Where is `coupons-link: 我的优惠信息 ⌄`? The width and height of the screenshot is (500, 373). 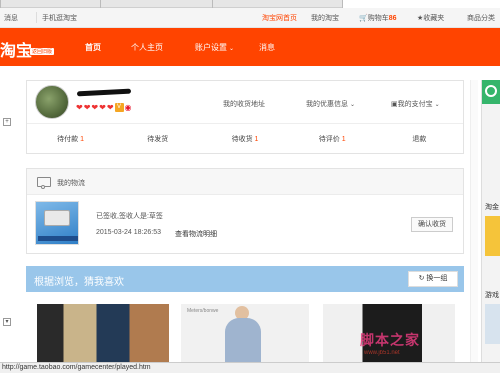 coupons-link: 我的优惠信息 ⌄ is located at coordinates (330, 104).